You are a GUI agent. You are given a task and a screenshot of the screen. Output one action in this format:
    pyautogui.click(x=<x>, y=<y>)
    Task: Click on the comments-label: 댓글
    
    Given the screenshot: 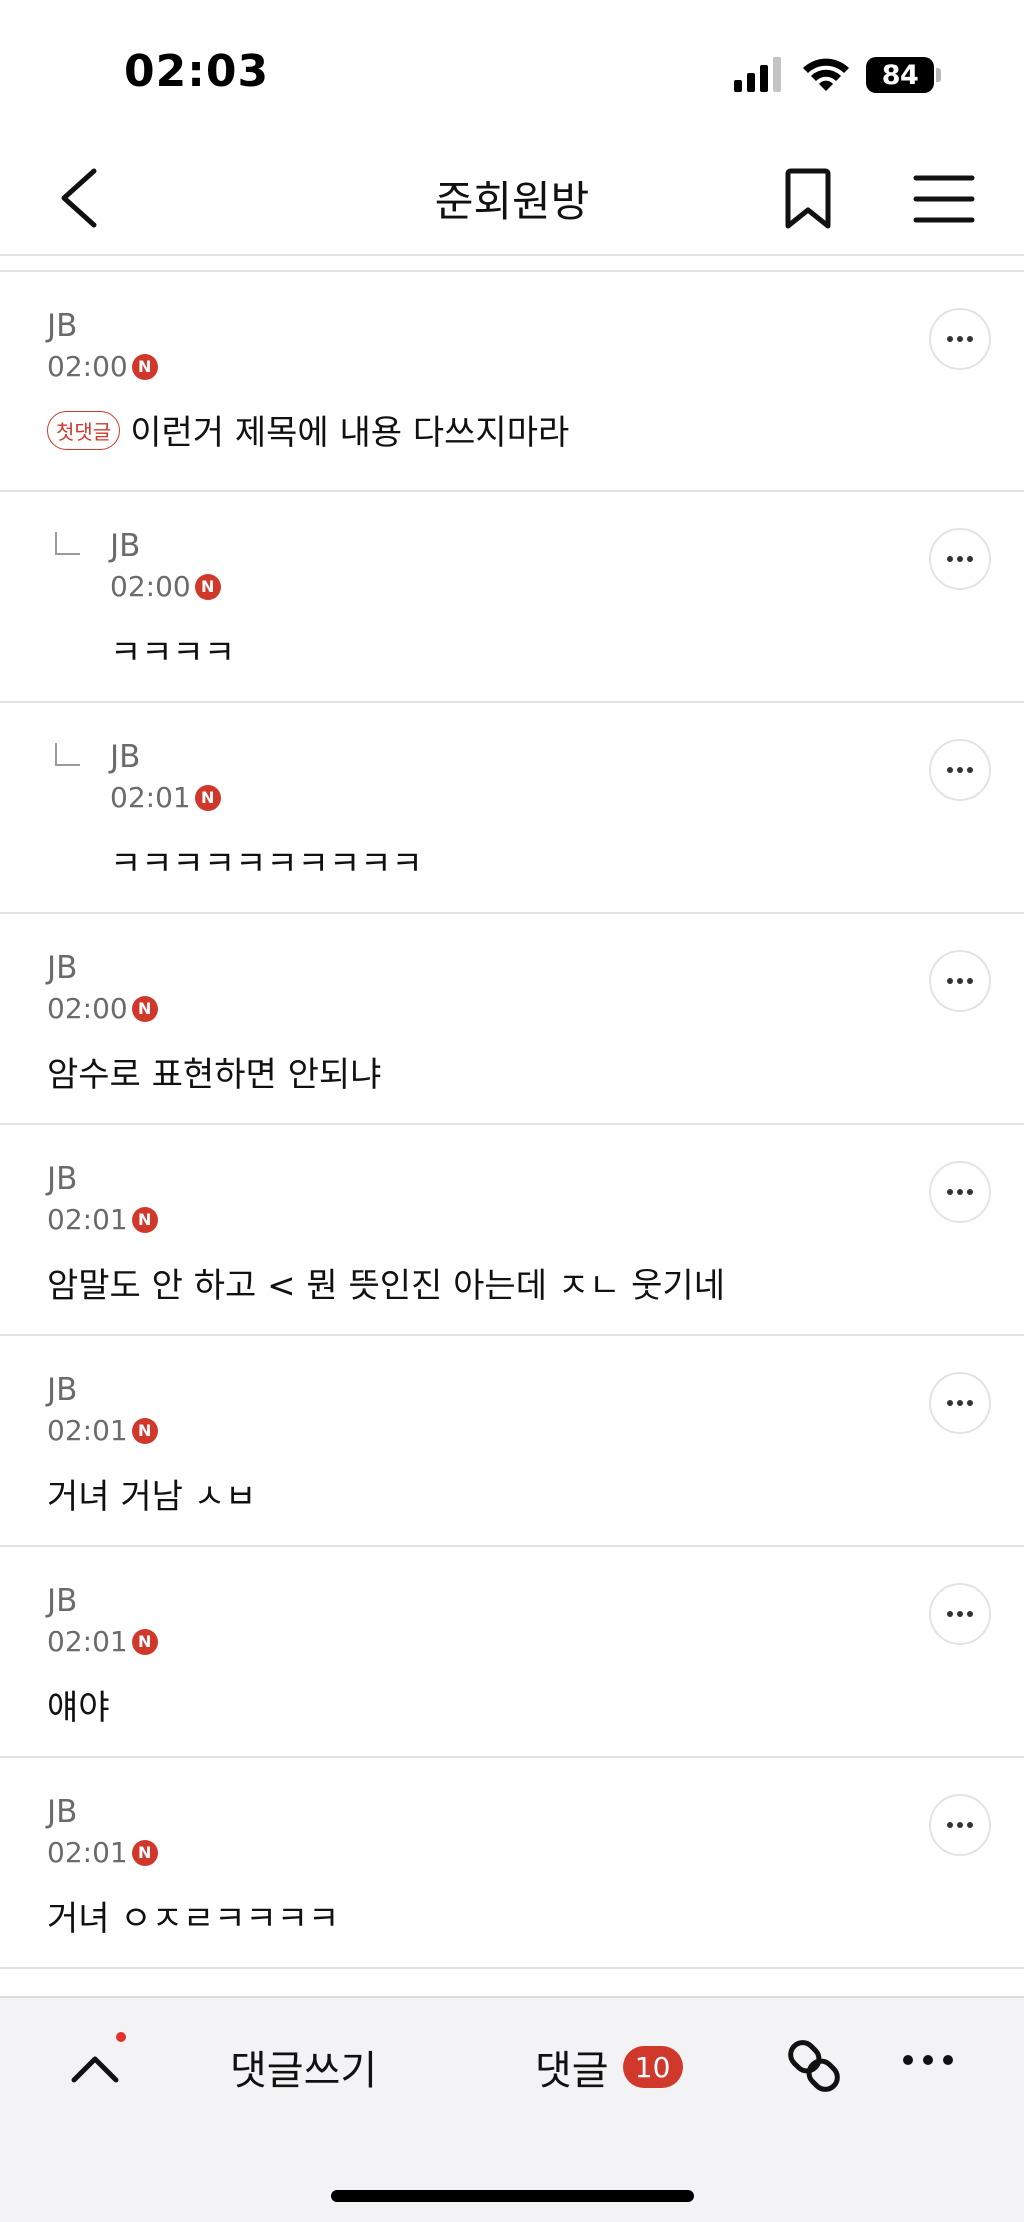 What is the action you would take?
    pyautogui.click(x=572, y=2071)
    